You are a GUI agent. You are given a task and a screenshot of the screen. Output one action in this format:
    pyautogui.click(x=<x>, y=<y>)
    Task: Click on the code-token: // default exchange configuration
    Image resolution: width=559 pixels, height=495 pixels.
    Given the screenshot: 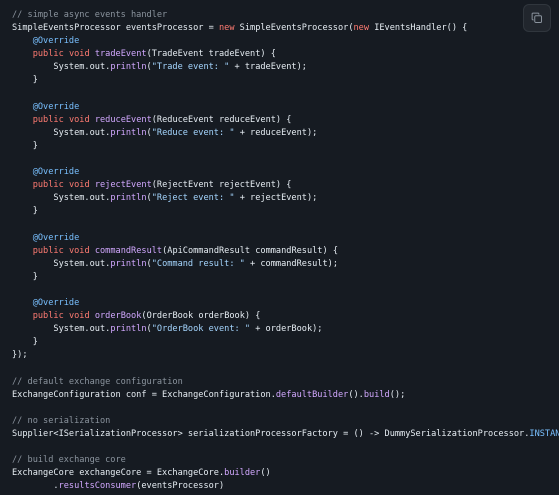 What is the action you would take?
    pyautogui.click(x=97, y=381)
    